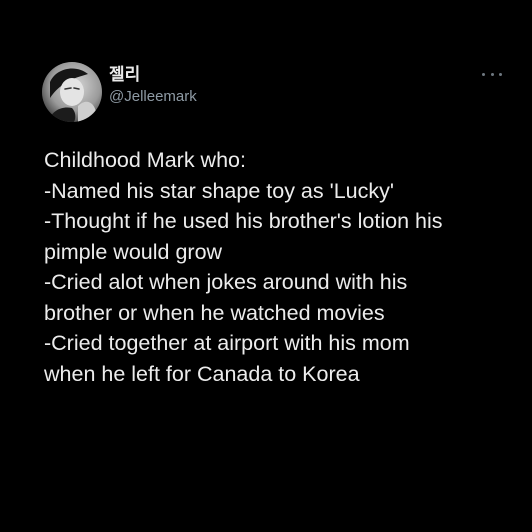 The width and height of the screenshot is (532, 532). Describe the element at coordinates (133, 251) in the screenshot. I see `tweet-line: pimple would grow` at that location.